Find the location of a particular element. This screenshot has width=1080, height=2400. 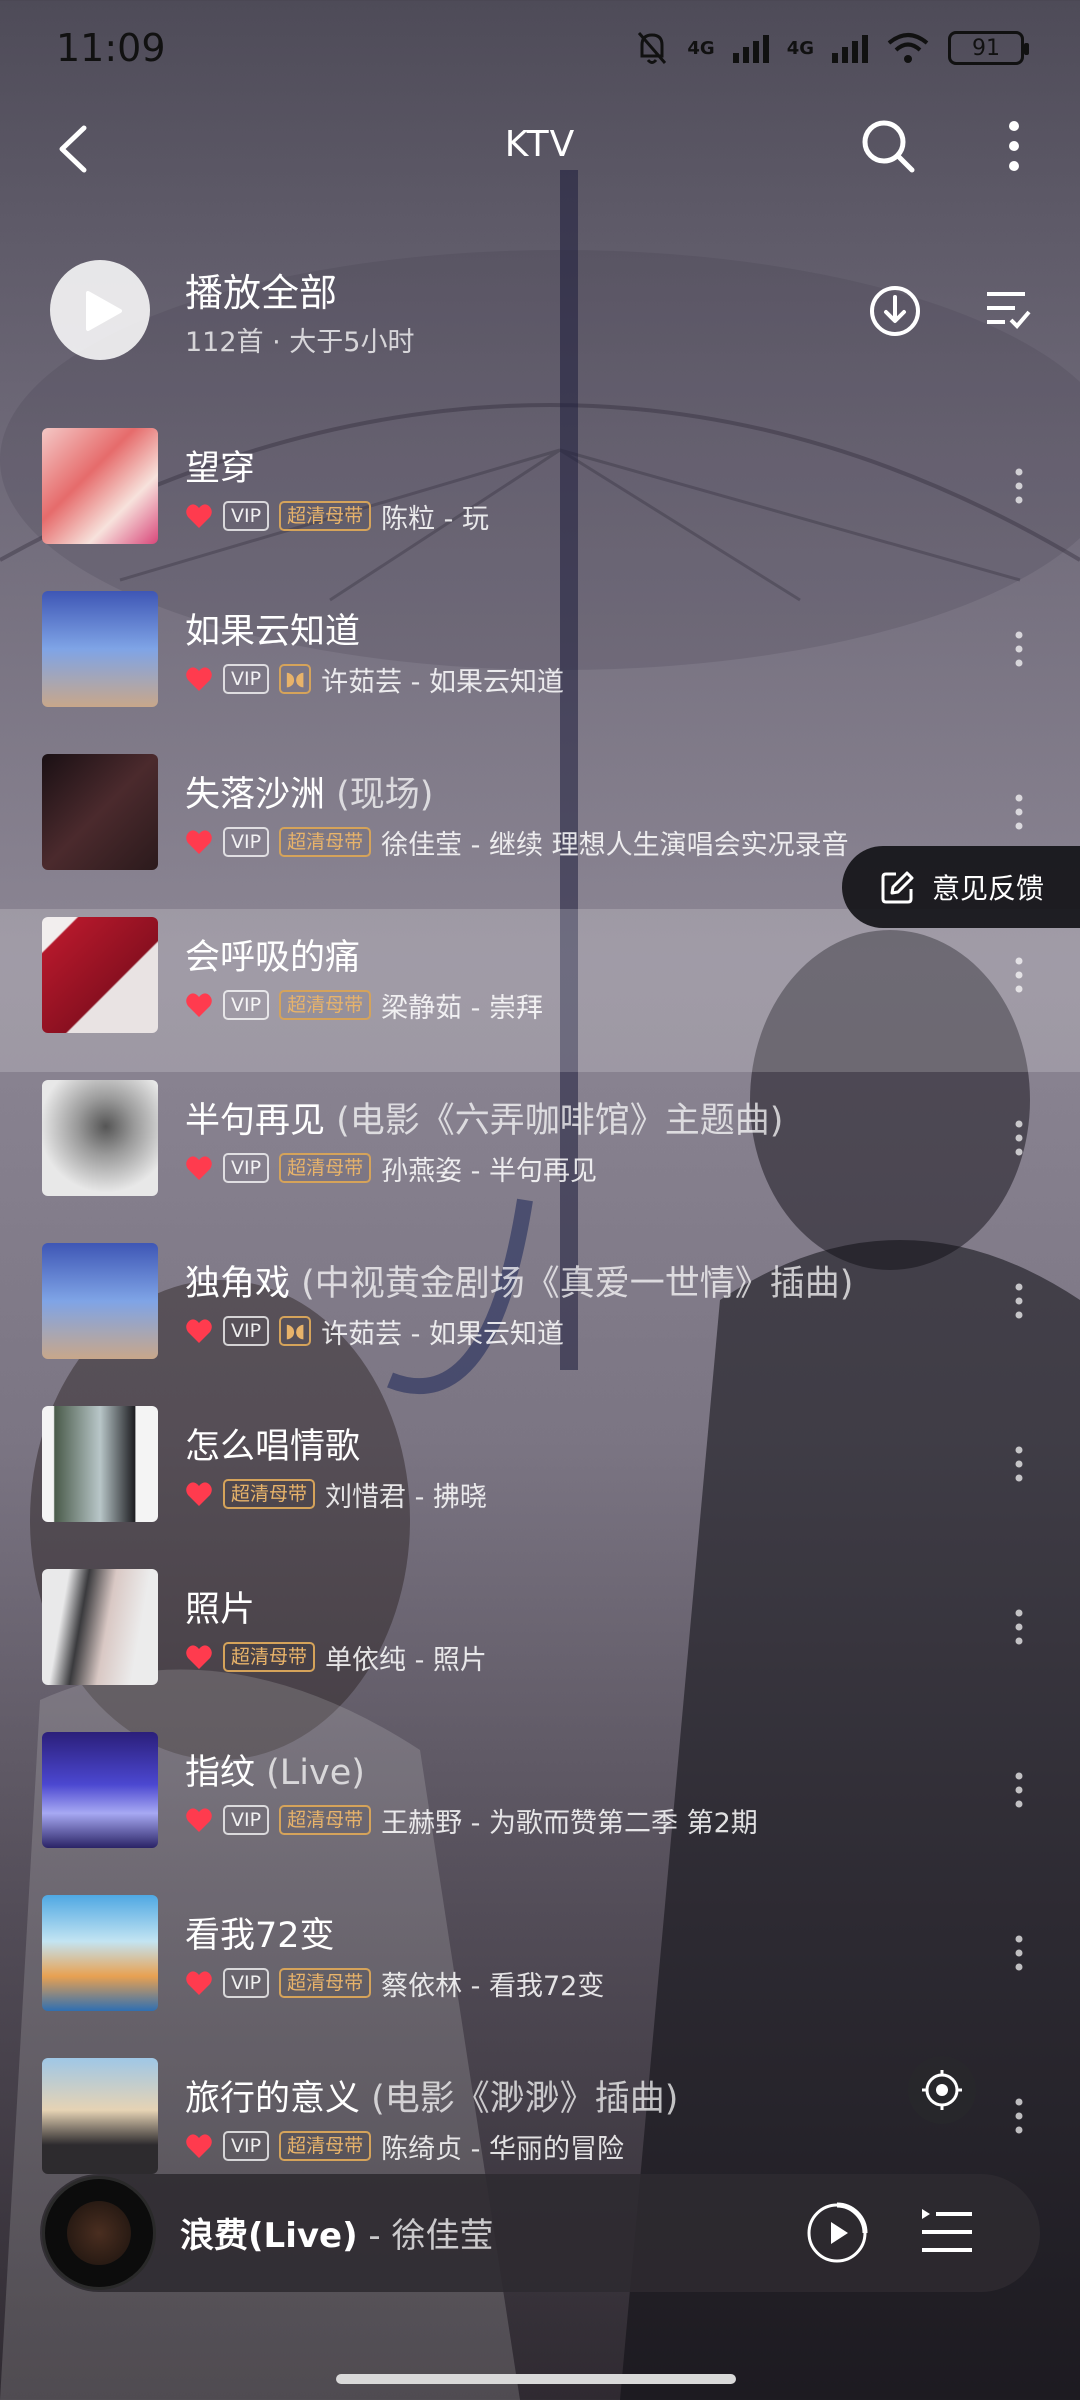

play-icon is located at coordinates (104, 311).